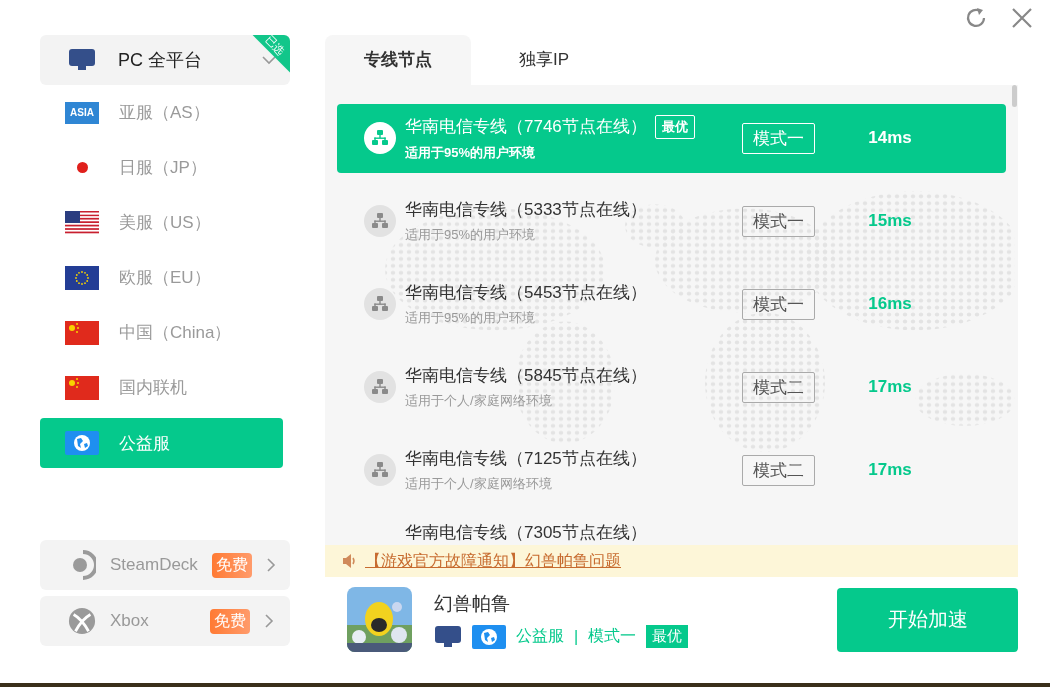 This screenshot has height=687, width=1050. I want to click on node-name: 华南电信专线（7746节点在线）, so click(526, 127).